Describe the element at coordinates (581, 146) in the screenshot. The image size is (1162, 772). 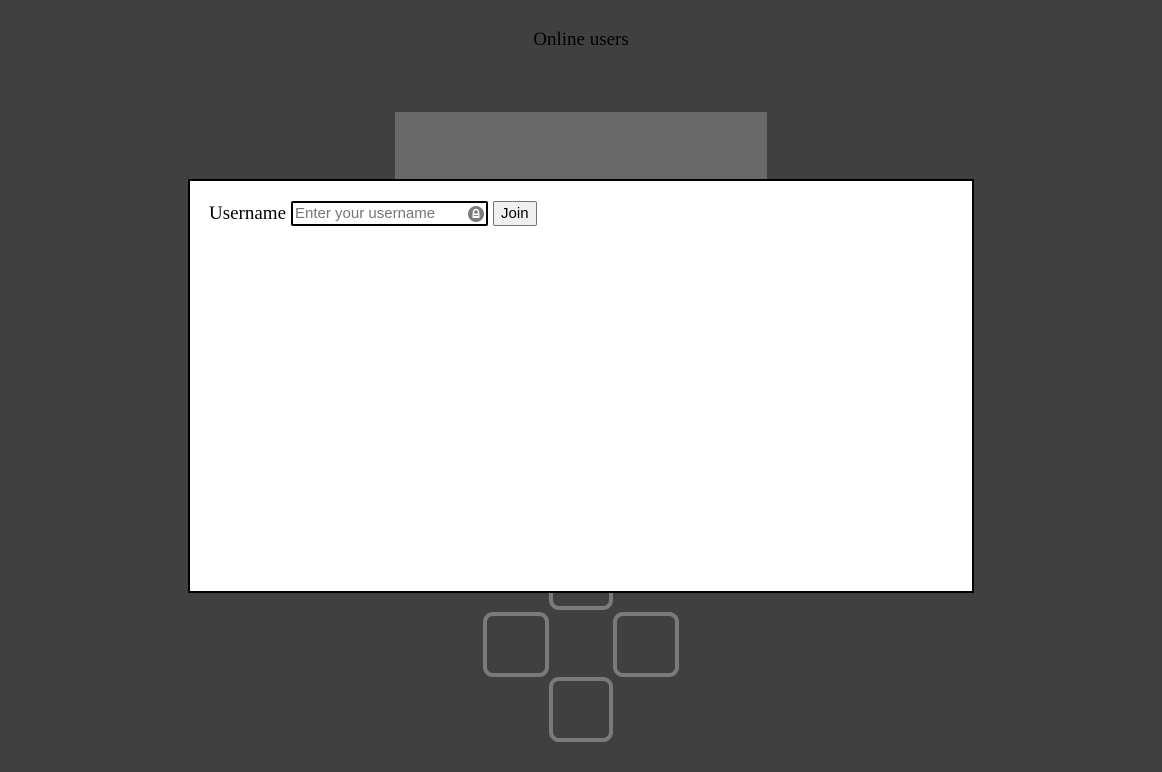
I see `online-users-panel` at that location.